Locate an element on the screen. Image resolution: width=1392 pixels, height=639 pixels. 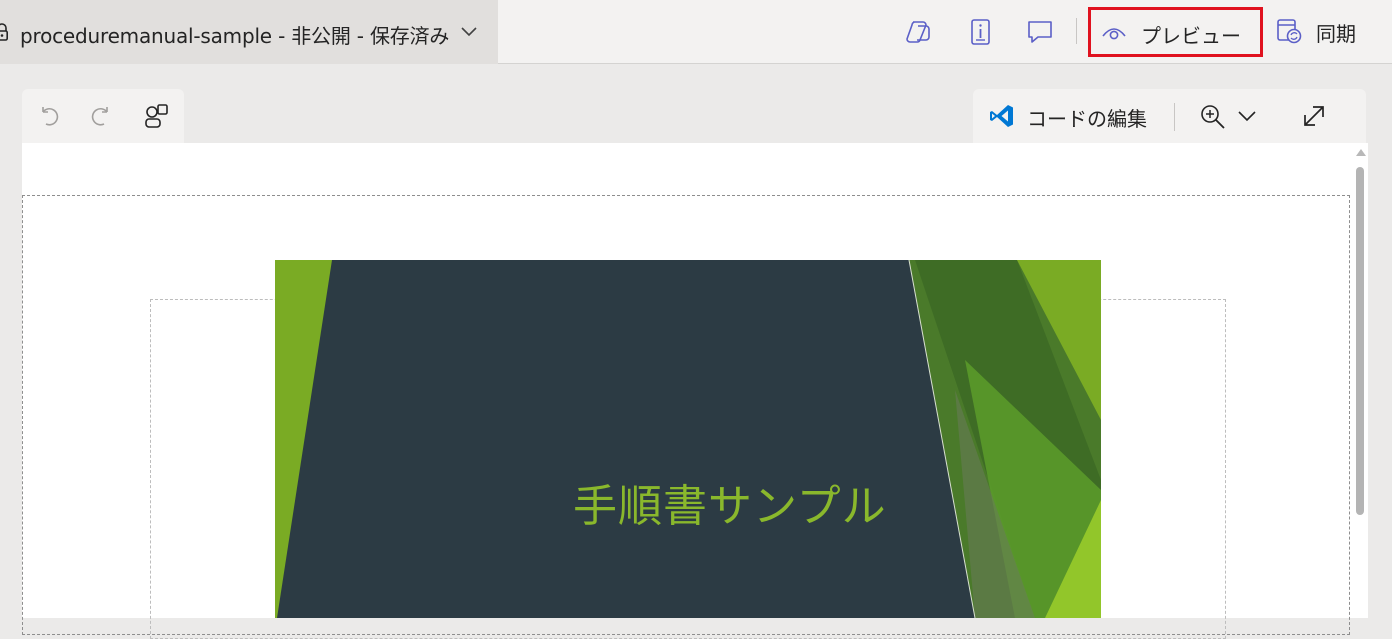
edit-toolbar is located at coordinates (103, 117).